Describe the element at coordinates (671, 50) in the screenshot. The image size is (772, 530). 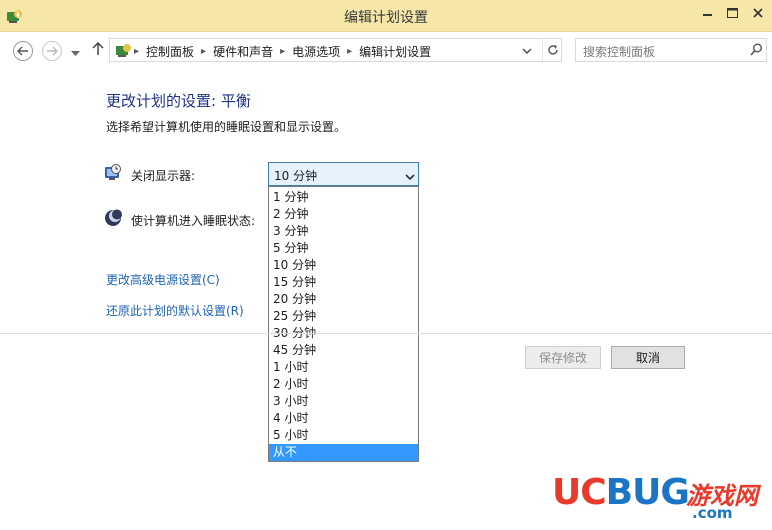
I see `search-input: 搜索控制面板` at that location.